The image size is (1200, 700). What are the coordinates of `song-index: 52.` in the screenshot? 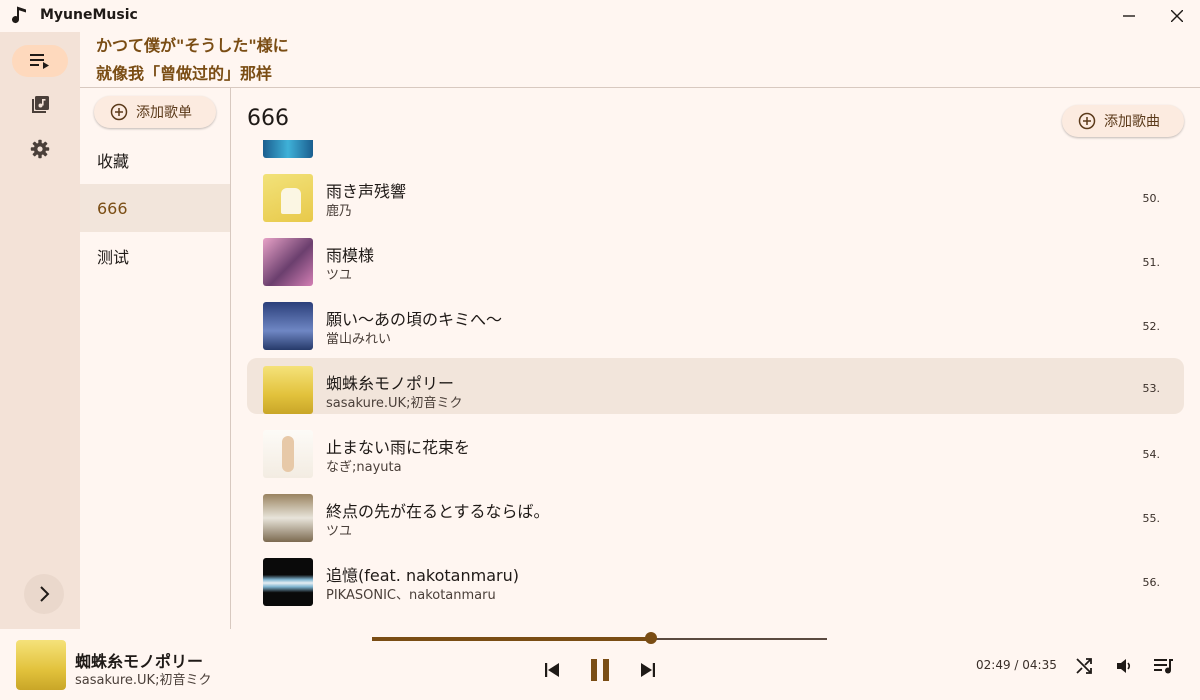 It's located at (1151, 326).